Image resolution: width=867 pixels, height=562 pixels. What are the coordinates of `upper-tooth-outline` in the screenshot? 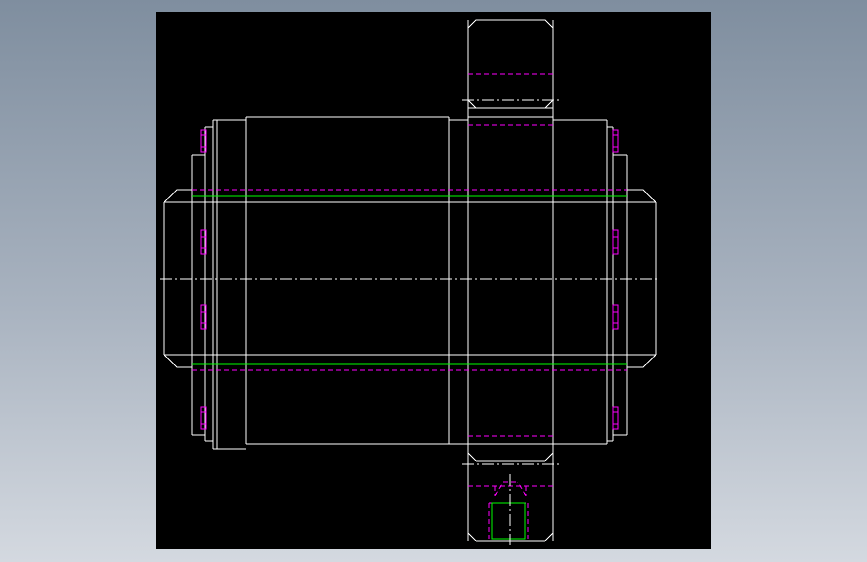 It's located at (510, 68).